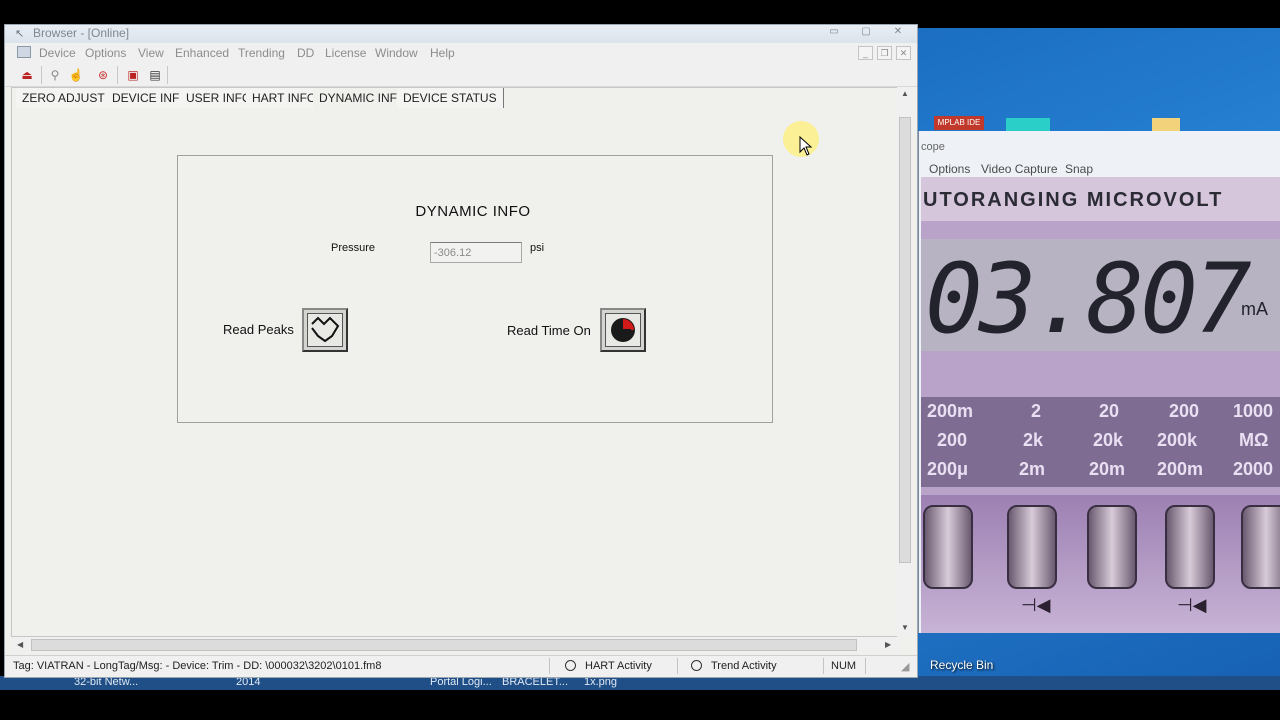 The height and width of the screenshot is (720, 1280). I want to click on peaks-icon, so click(325, 330).